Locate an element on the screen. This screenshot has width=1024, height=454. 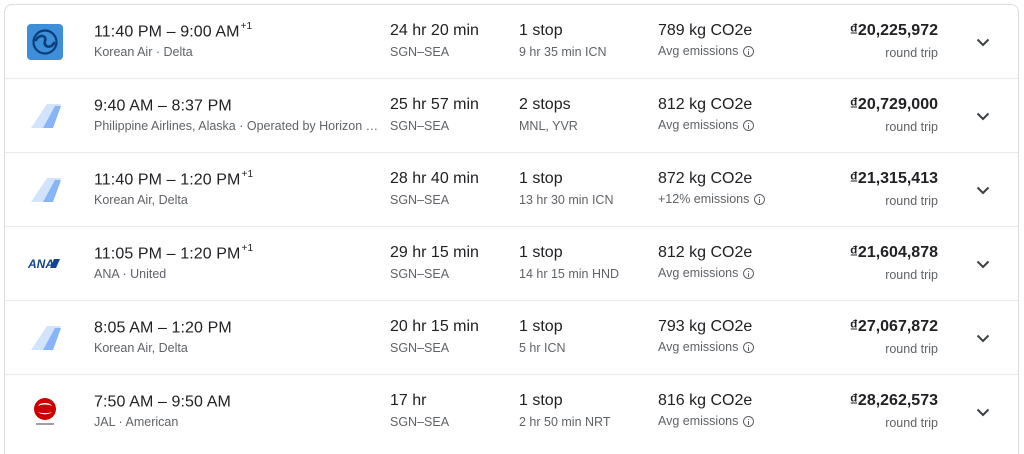
emissions-label: +12% emissions is located at coordinates (712, 199).